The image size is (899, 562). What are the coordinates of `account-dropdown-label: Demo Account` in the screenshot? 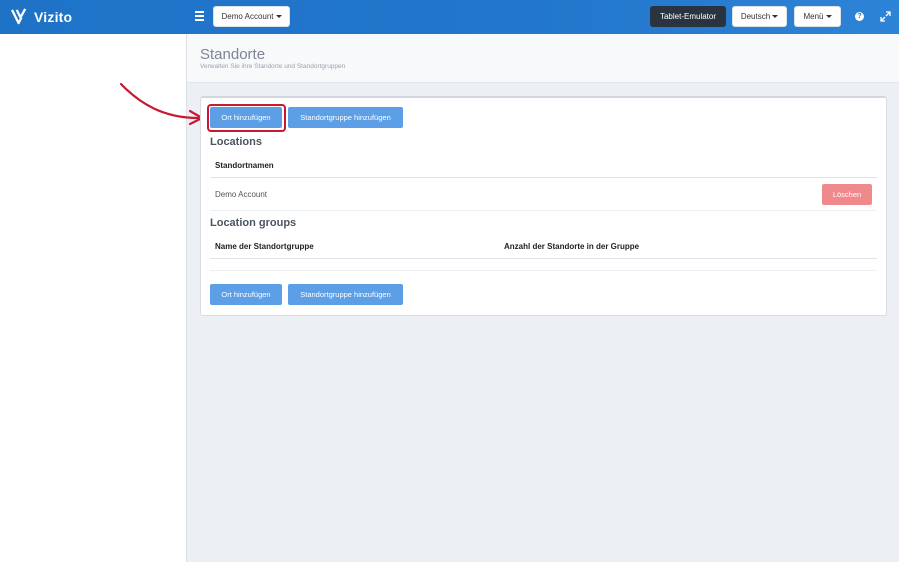 It's located at (247, 16).